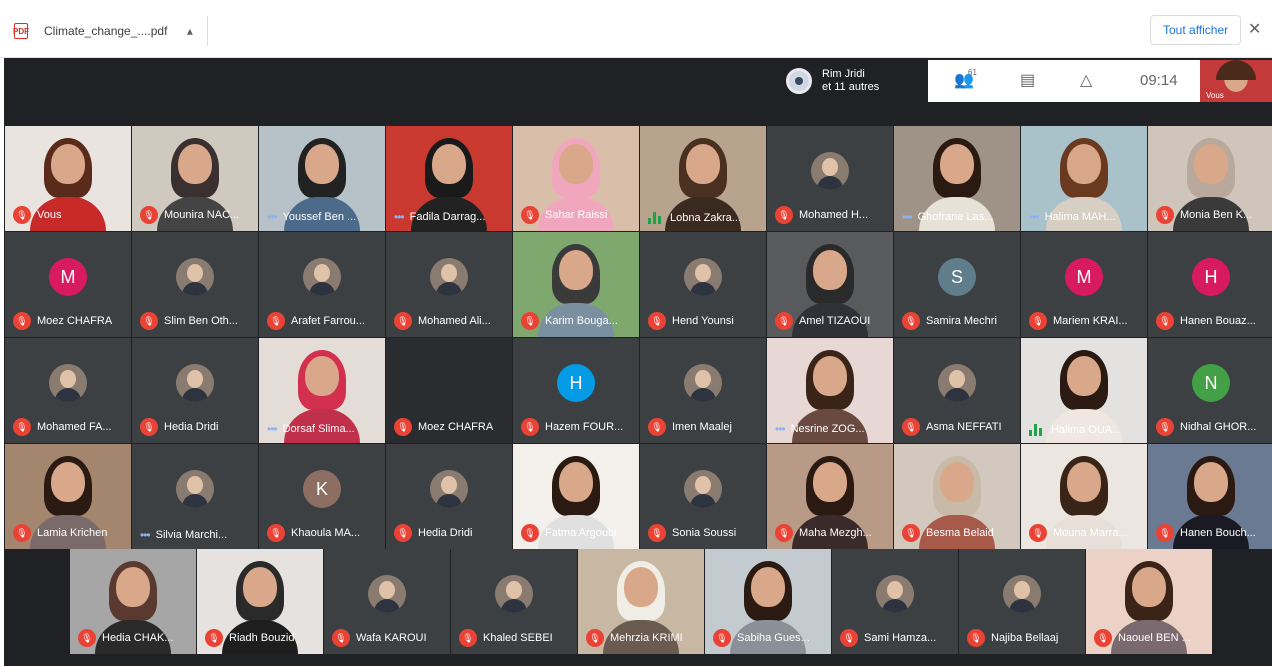 This screenshot has height=666, width=1272. Describe the element at coordinates (68, 496) in the screenshot. I see `participant-tile: 🎙 Lamia Krichen` at that location.